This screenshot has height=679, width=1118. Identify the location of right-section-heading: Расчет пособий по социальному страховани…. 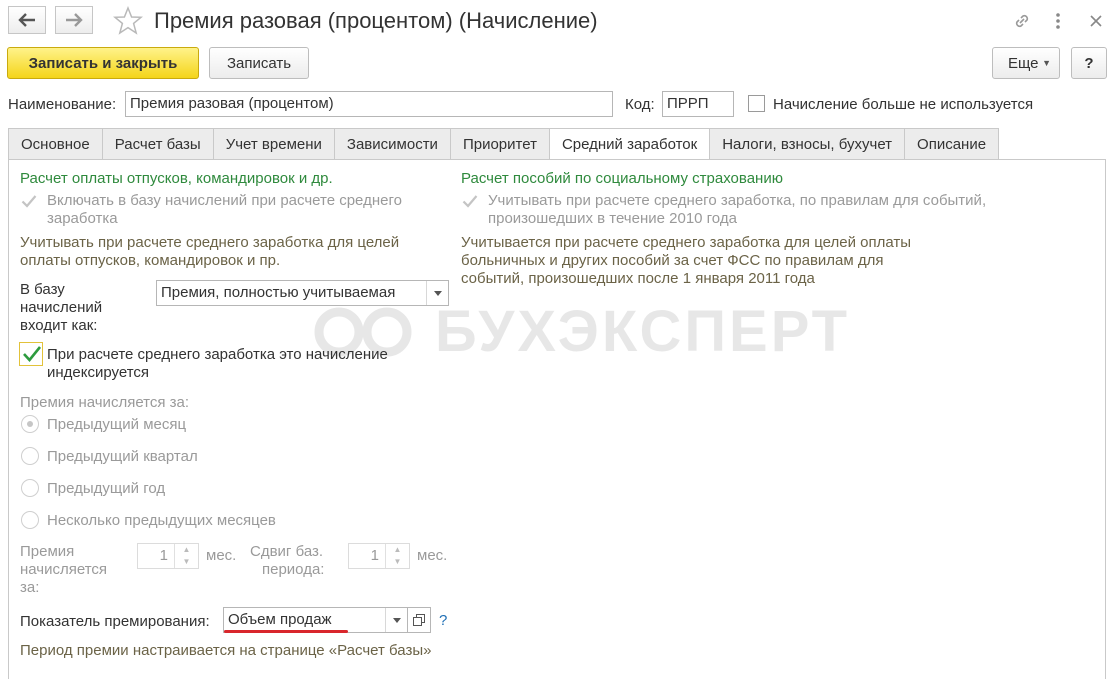
(622, 178).